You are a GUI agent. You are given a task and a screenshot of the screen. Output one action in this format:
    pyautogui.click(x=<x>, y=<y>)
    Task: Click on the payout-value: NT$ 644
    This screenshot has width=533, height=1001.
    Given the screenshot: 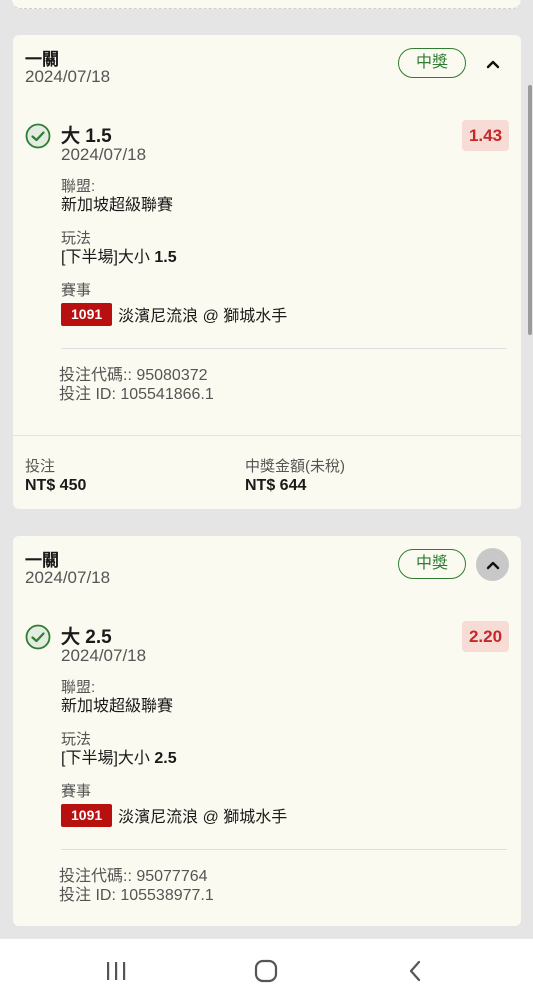 What is the action you would take?
    pyautogui.click(x=276, y=485)
    